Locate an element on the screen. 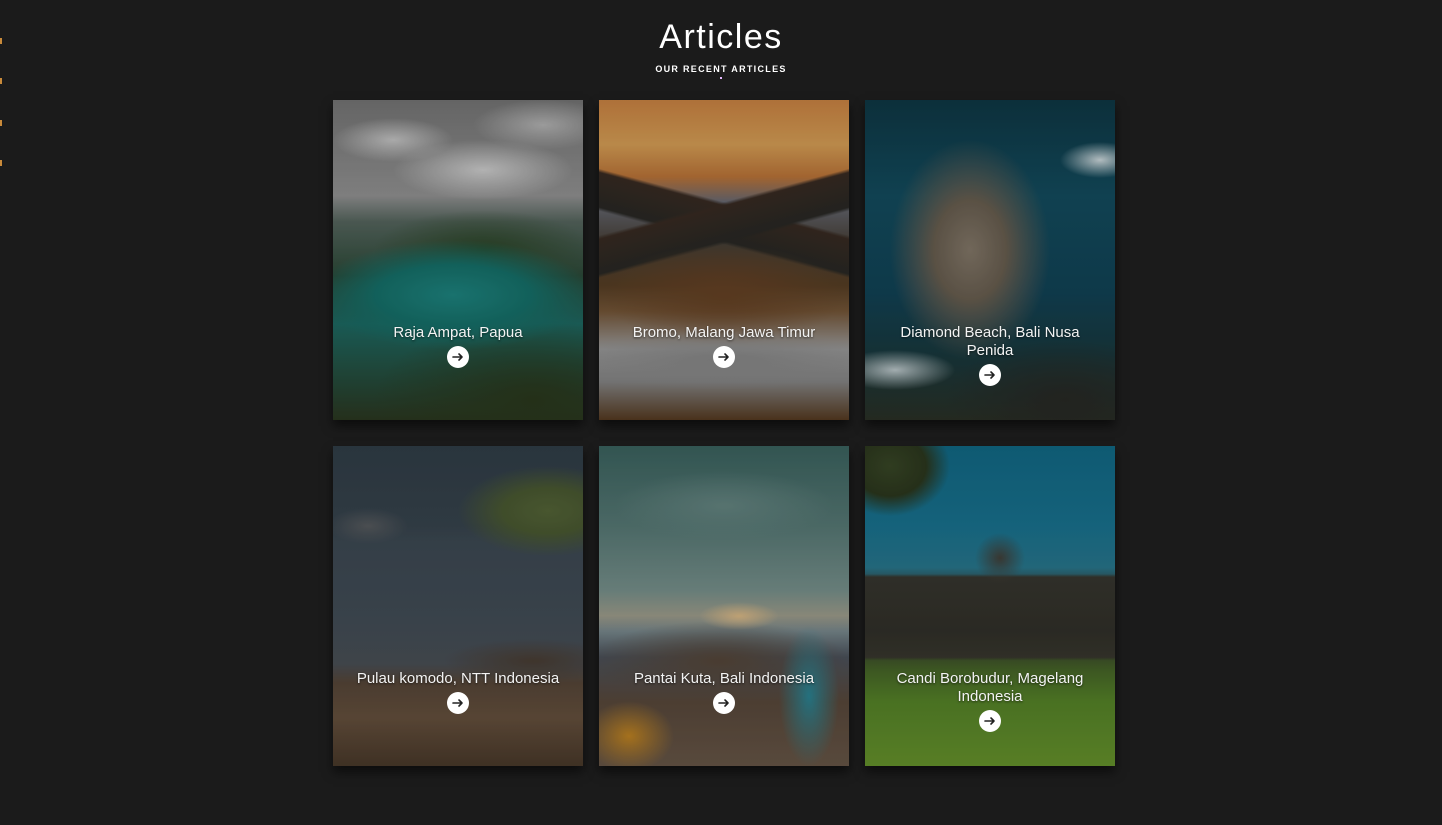 This screenshot has width=1442, height=825. article-title: Candi Borobudur, Magelang Indonesia is located at coordinates (990, 687).